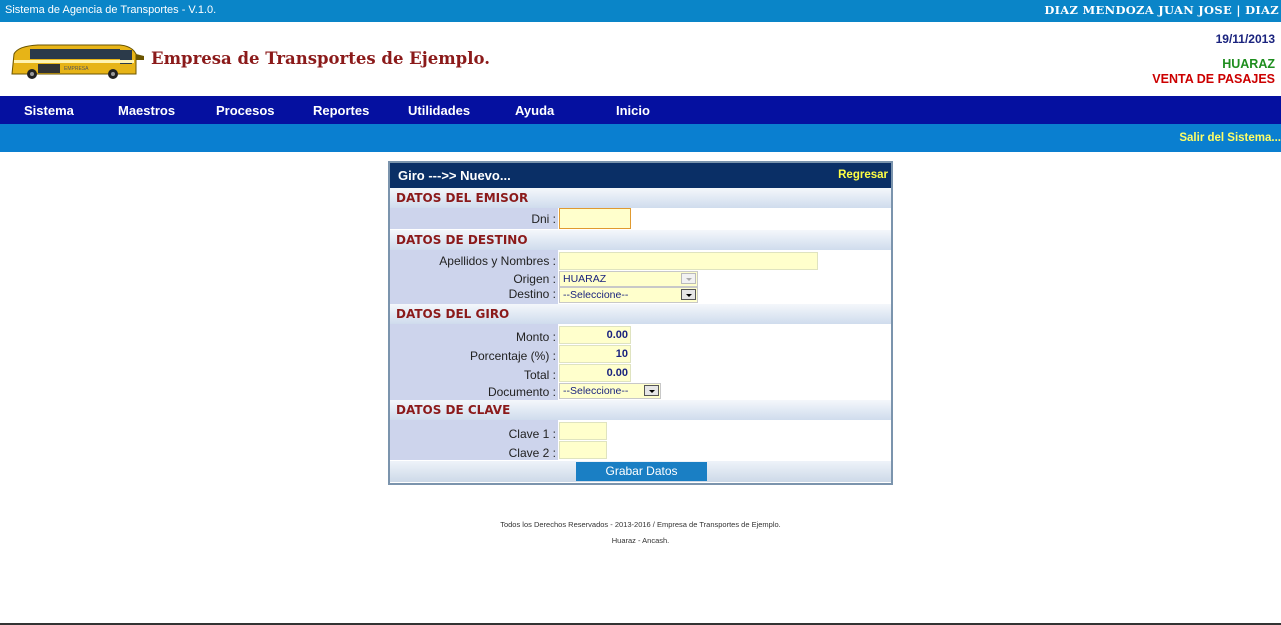 The width and height of the screenshot is (1281, 625). I want to click on clave-labels: Clave 1 : Clave 2 :, so click(474, 440).